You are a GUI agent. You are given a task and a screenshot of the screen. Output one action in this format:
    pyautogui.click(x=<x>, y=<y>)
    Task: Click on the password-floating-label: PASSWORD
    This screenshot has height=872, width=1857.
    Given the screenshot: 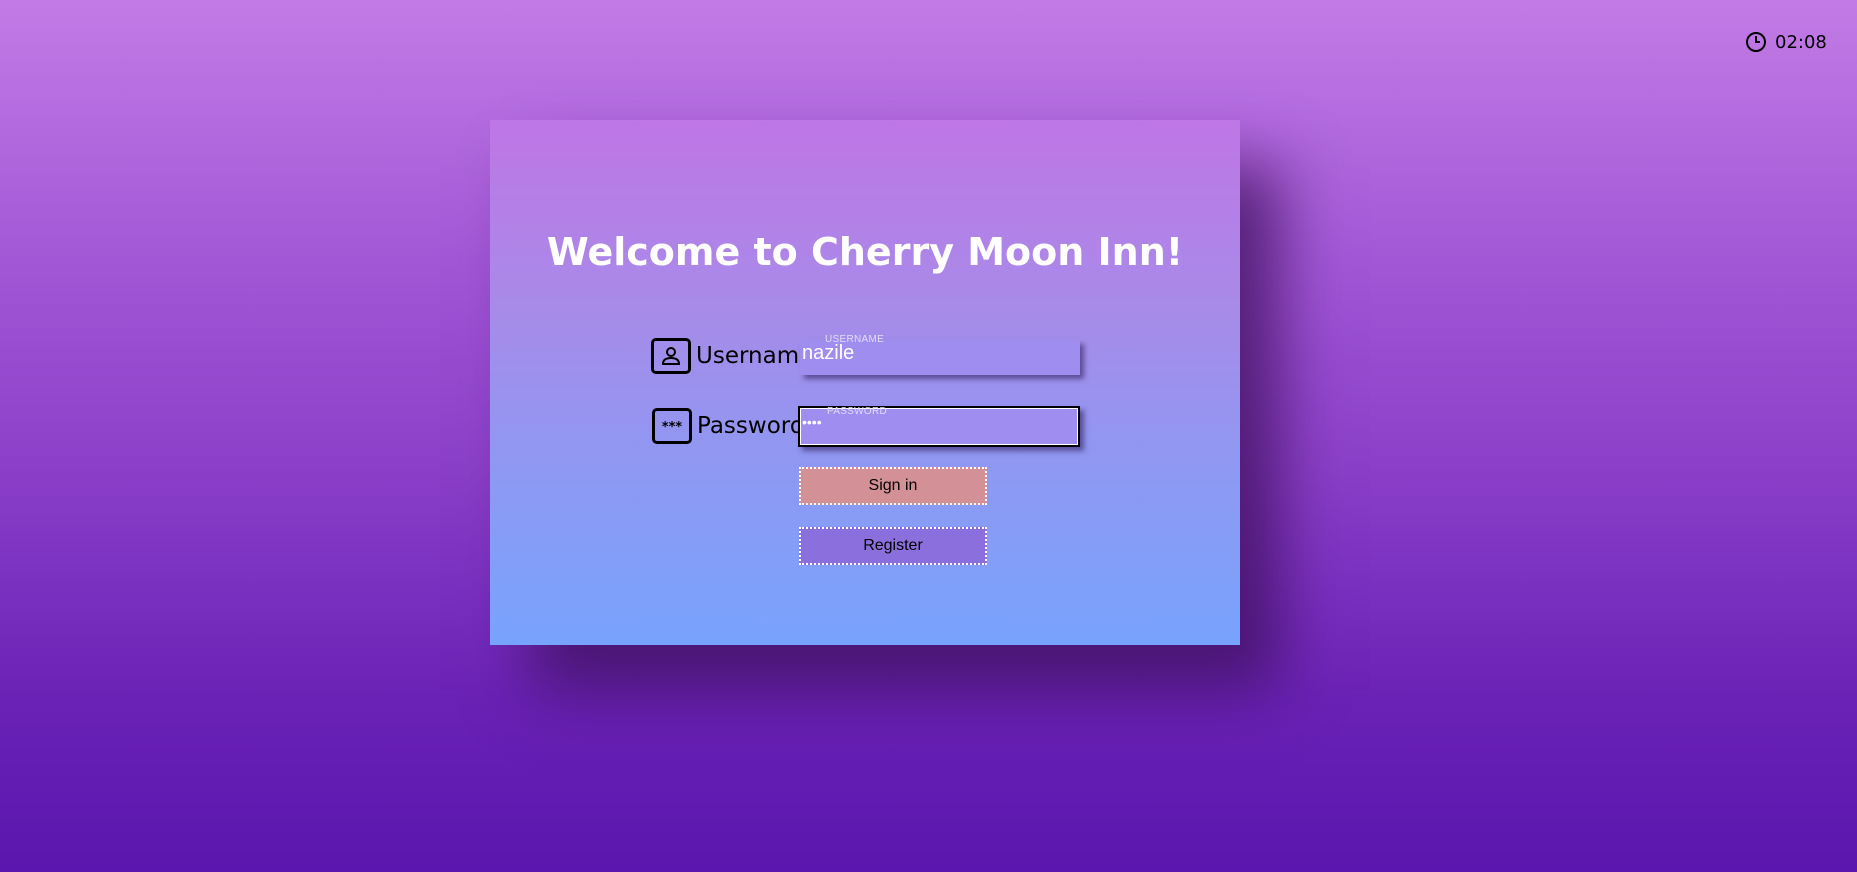 What is the action you would take?
    pyautogui.click(x=857, y=411)
    